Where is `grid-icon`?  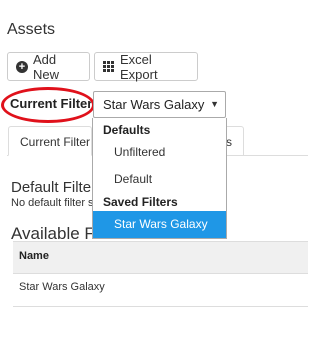 grid-icon is located at coordinates (108, 66).